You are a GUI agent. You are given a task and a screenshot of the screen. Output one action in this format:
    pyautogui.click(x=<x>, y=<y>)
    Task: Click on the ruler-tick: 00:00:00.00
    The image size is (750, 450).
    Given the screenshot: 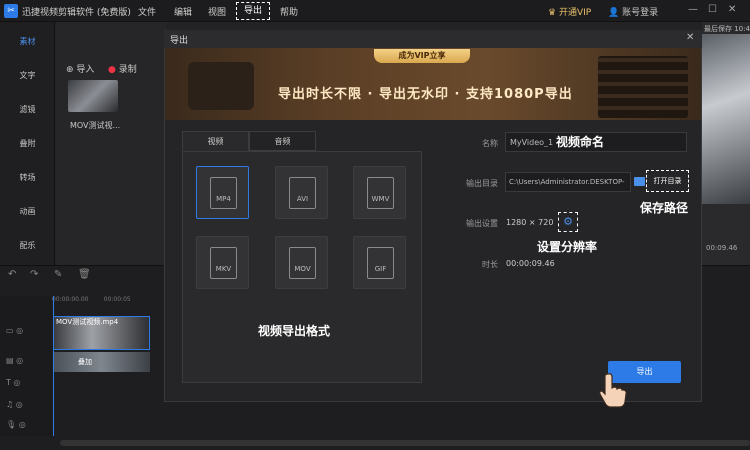 What is the action you would take?
    pyautogui.click(x=70, y=299)
    